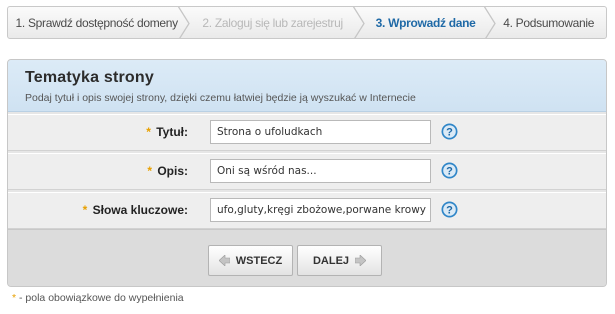 Image resolution: width=615 pixels, height=314 pixels. I want to click on back-button-label: WSTECZ, so click(259, 260).